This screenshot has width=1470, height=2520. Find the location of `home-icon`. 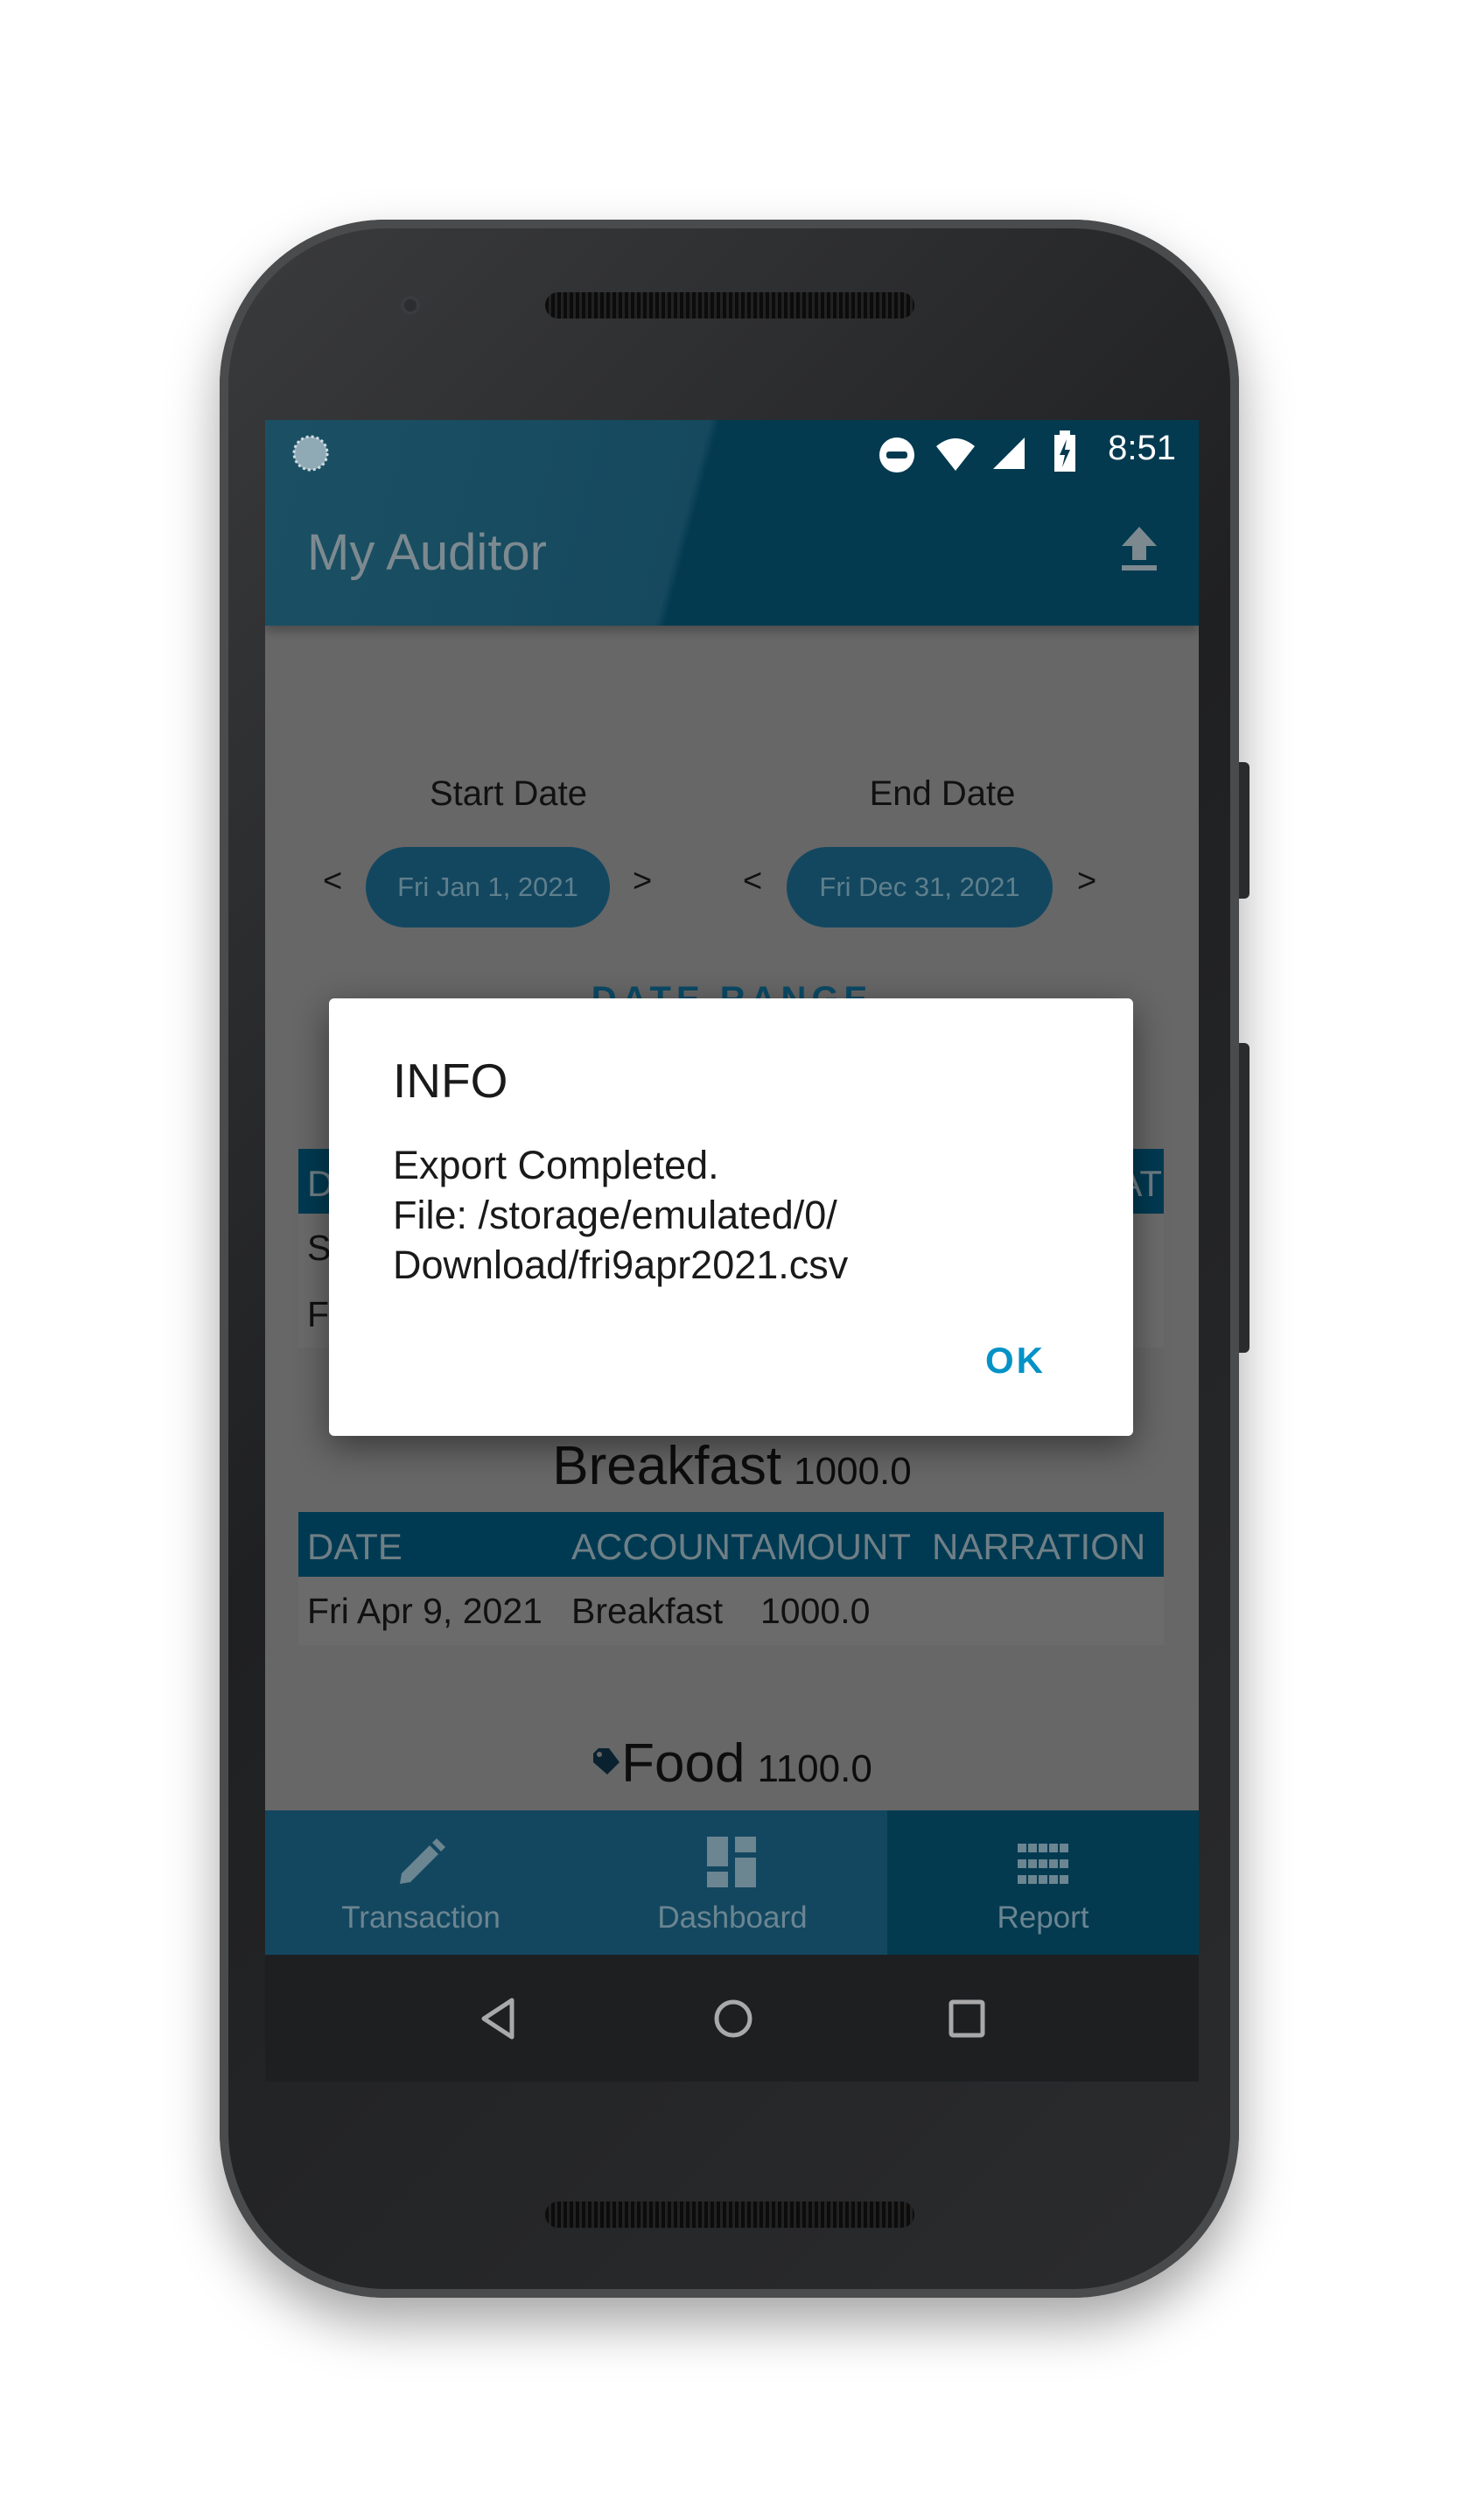

home-icon is located at coordinates (733, 2018).